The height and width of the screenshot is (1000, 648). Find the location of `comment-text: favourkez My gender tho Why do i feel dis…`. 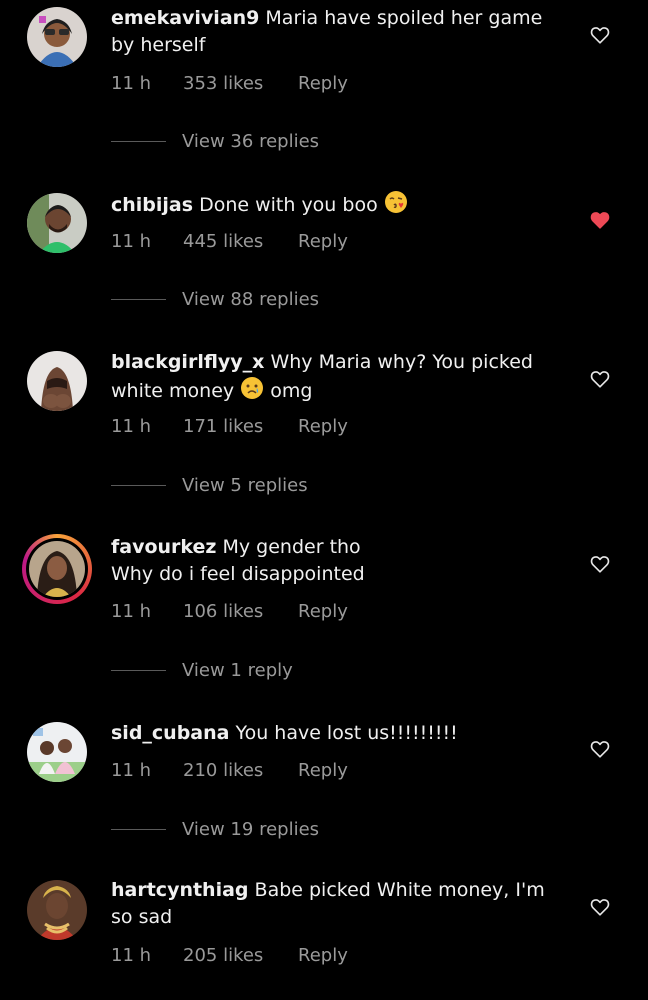

comment-text: favourkez My gender tho Why do i feel dis… is located at coordinates (338, 561).